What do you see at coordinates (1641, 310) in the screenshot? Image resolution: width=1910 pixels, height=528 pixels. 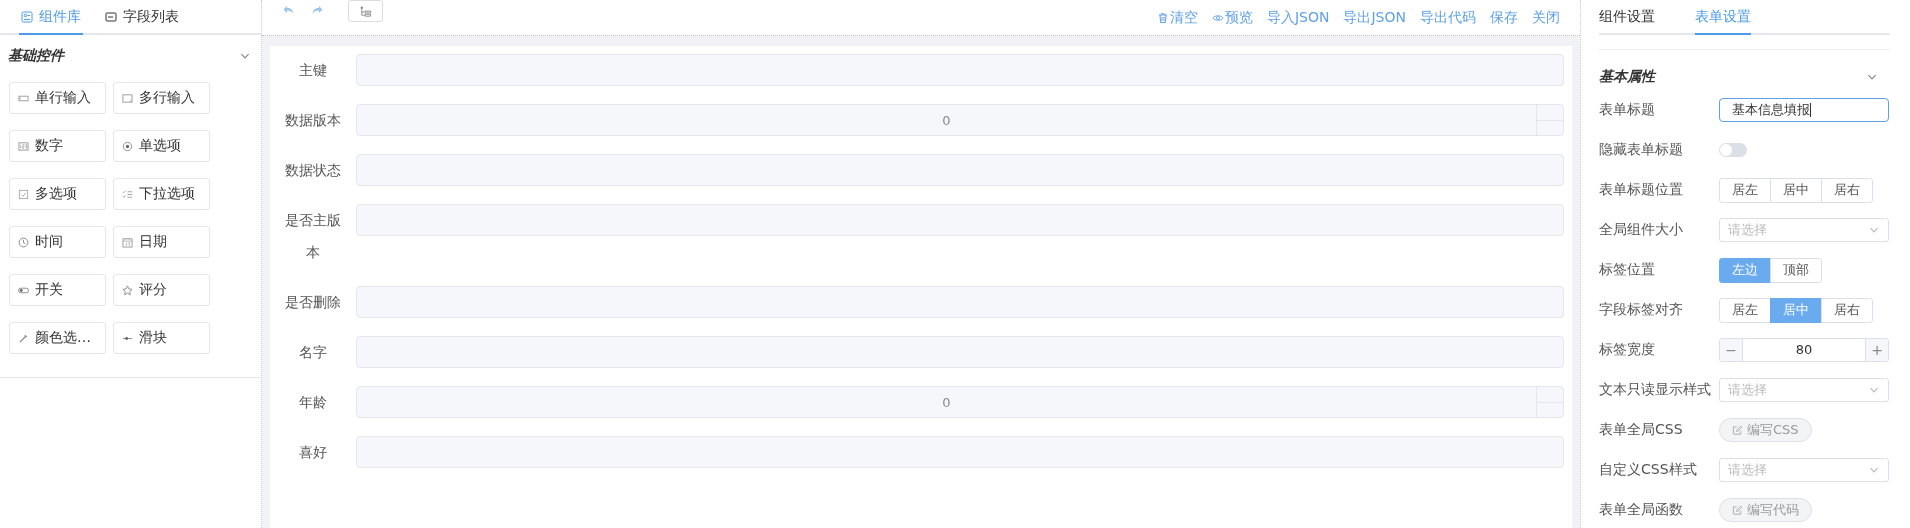 I see `setting-label: 字段标签对齐` at bounding box center [1641, 310].